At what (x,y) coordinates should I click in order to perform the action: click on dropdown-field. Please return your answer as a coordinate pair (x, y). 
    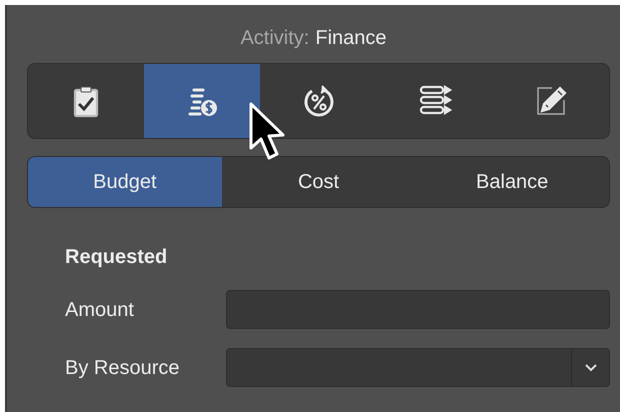
    Looking at the image, I should click on (418, 367).